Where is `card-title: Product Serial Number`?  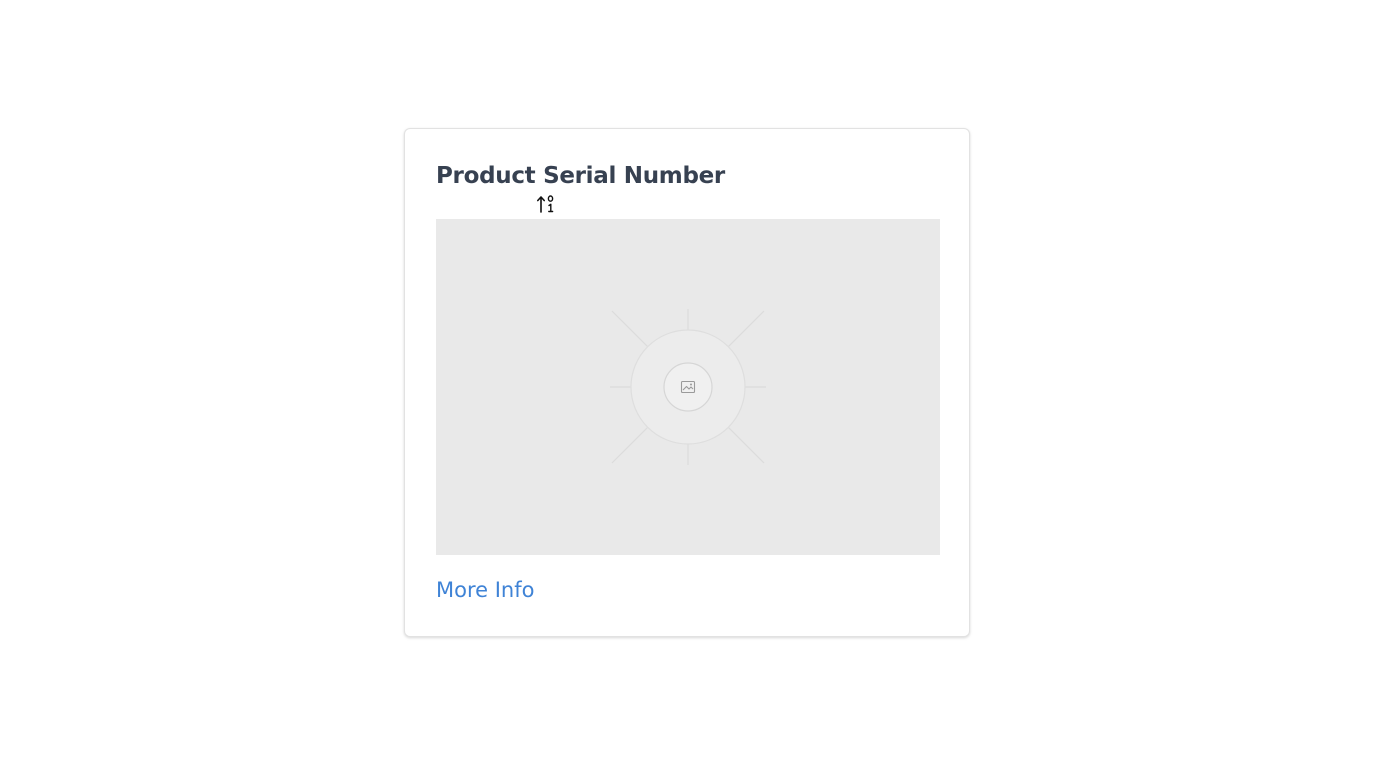 card-title: Product Serial Number is located at coordinates (580, 176).